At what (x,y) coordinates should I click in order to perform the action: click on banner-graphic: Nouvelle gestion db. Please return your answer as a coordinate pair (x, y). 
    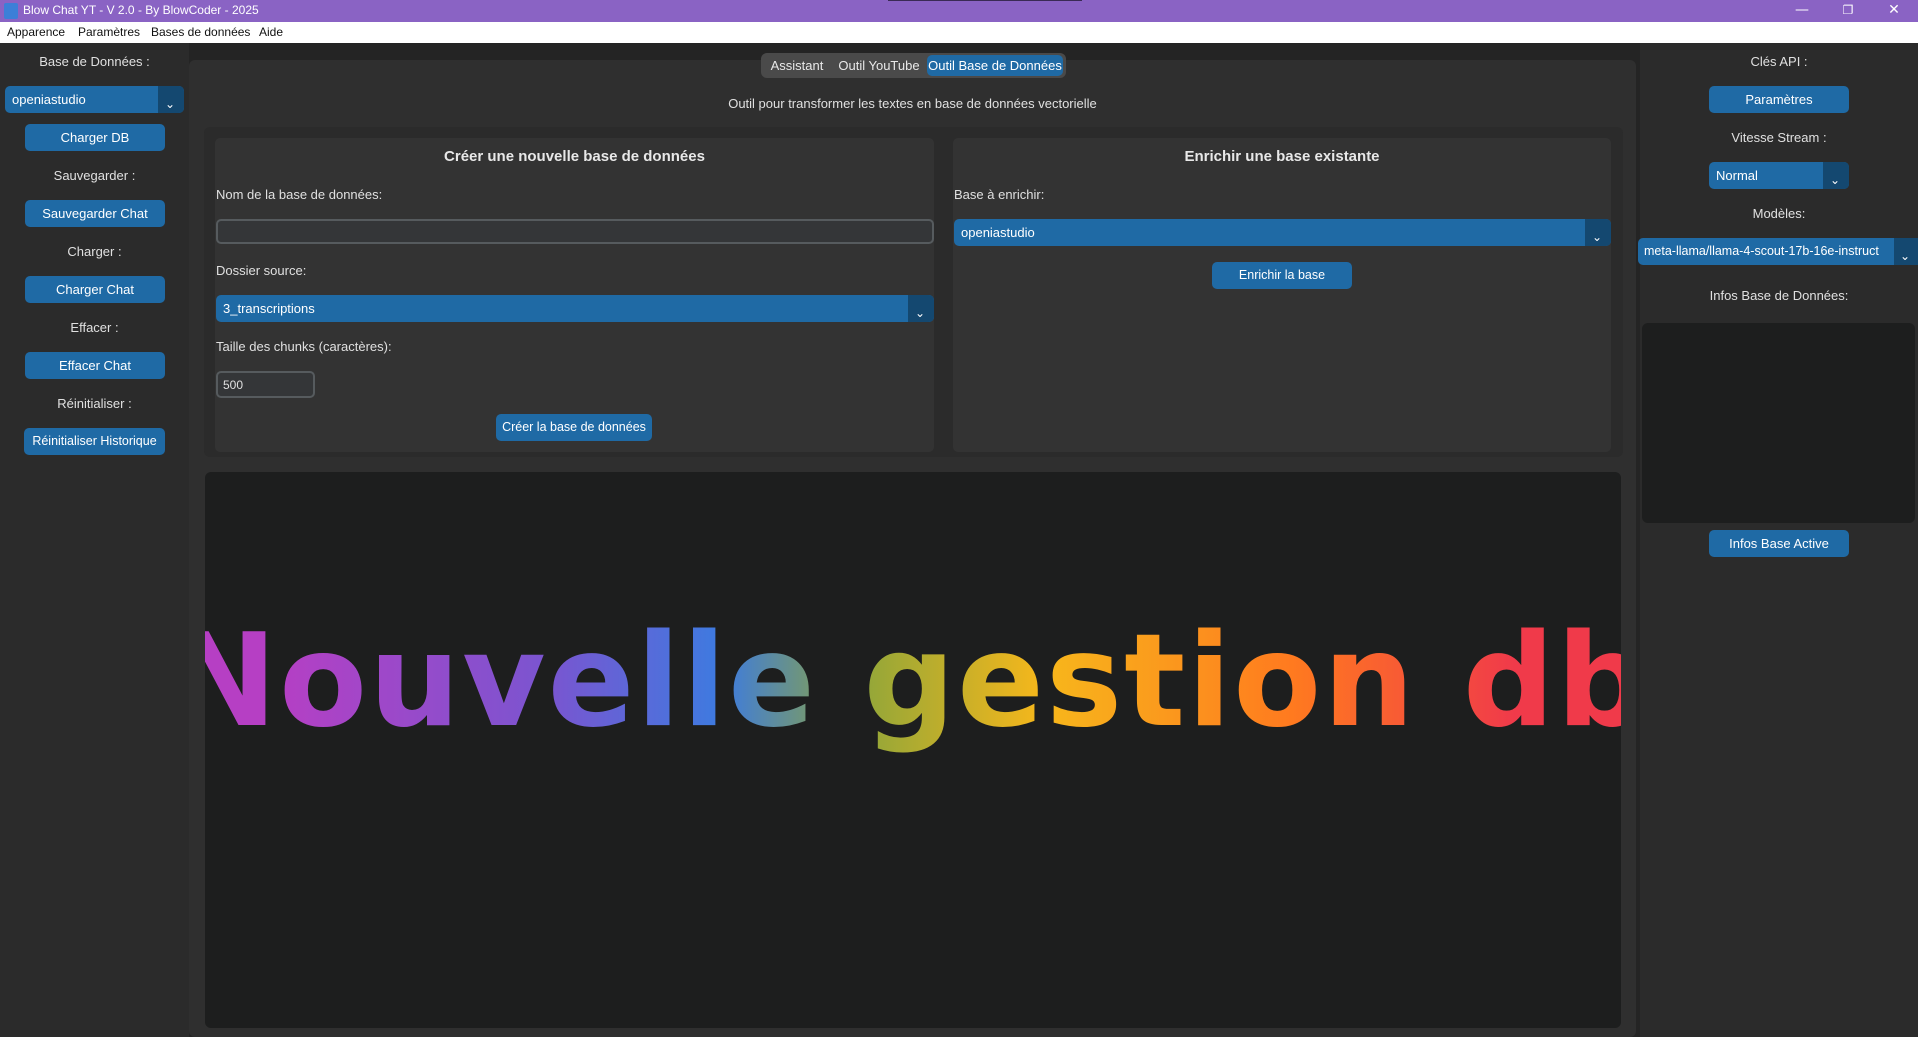
    Looking at the image, I should click on (913, 681).